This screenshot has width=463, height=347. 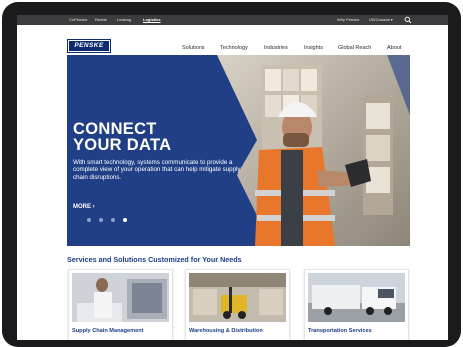 What do you see at coordinates (237, 297) in the screenshot?
I see `forklift-warehouse-photo` at bounding box center [237, 297].